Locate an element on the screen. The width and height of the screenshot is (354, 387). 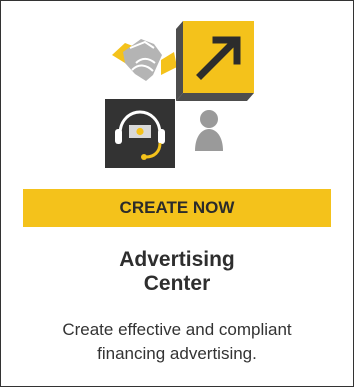
headset-icon is located at coordinates (140, 133).